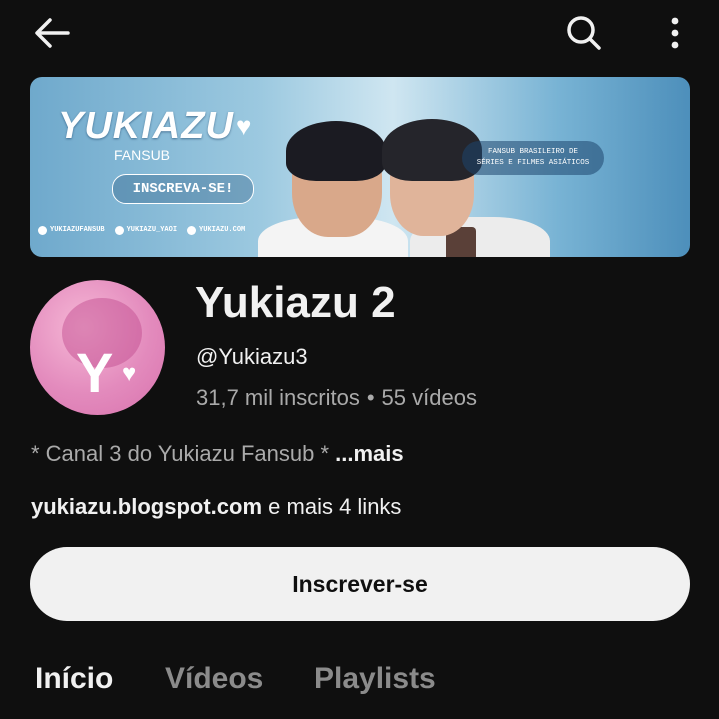 The height and width of the screenshot is (719, 719). Describe the element at coordinates (222, 230) in the screenshot. I see `banner-social-label: YUKIAZU.COM` at that location.